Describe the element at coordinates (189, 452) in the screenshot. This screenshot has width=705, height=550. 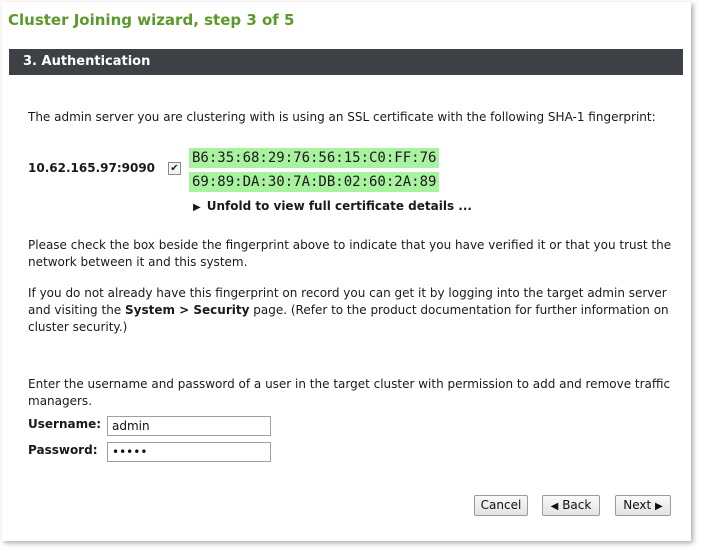
I see `password-input` at that location.